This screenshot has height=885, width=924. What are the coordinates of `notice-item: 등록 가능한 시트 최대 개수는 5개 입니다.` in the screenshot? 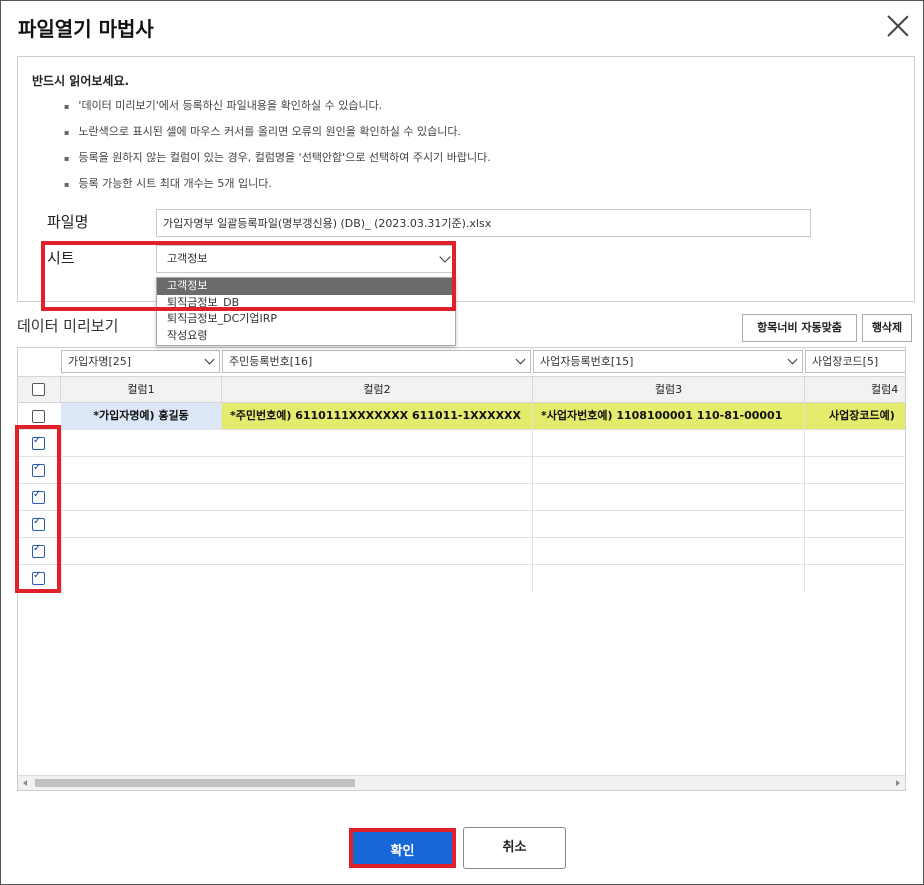 It's located at (261, 184).